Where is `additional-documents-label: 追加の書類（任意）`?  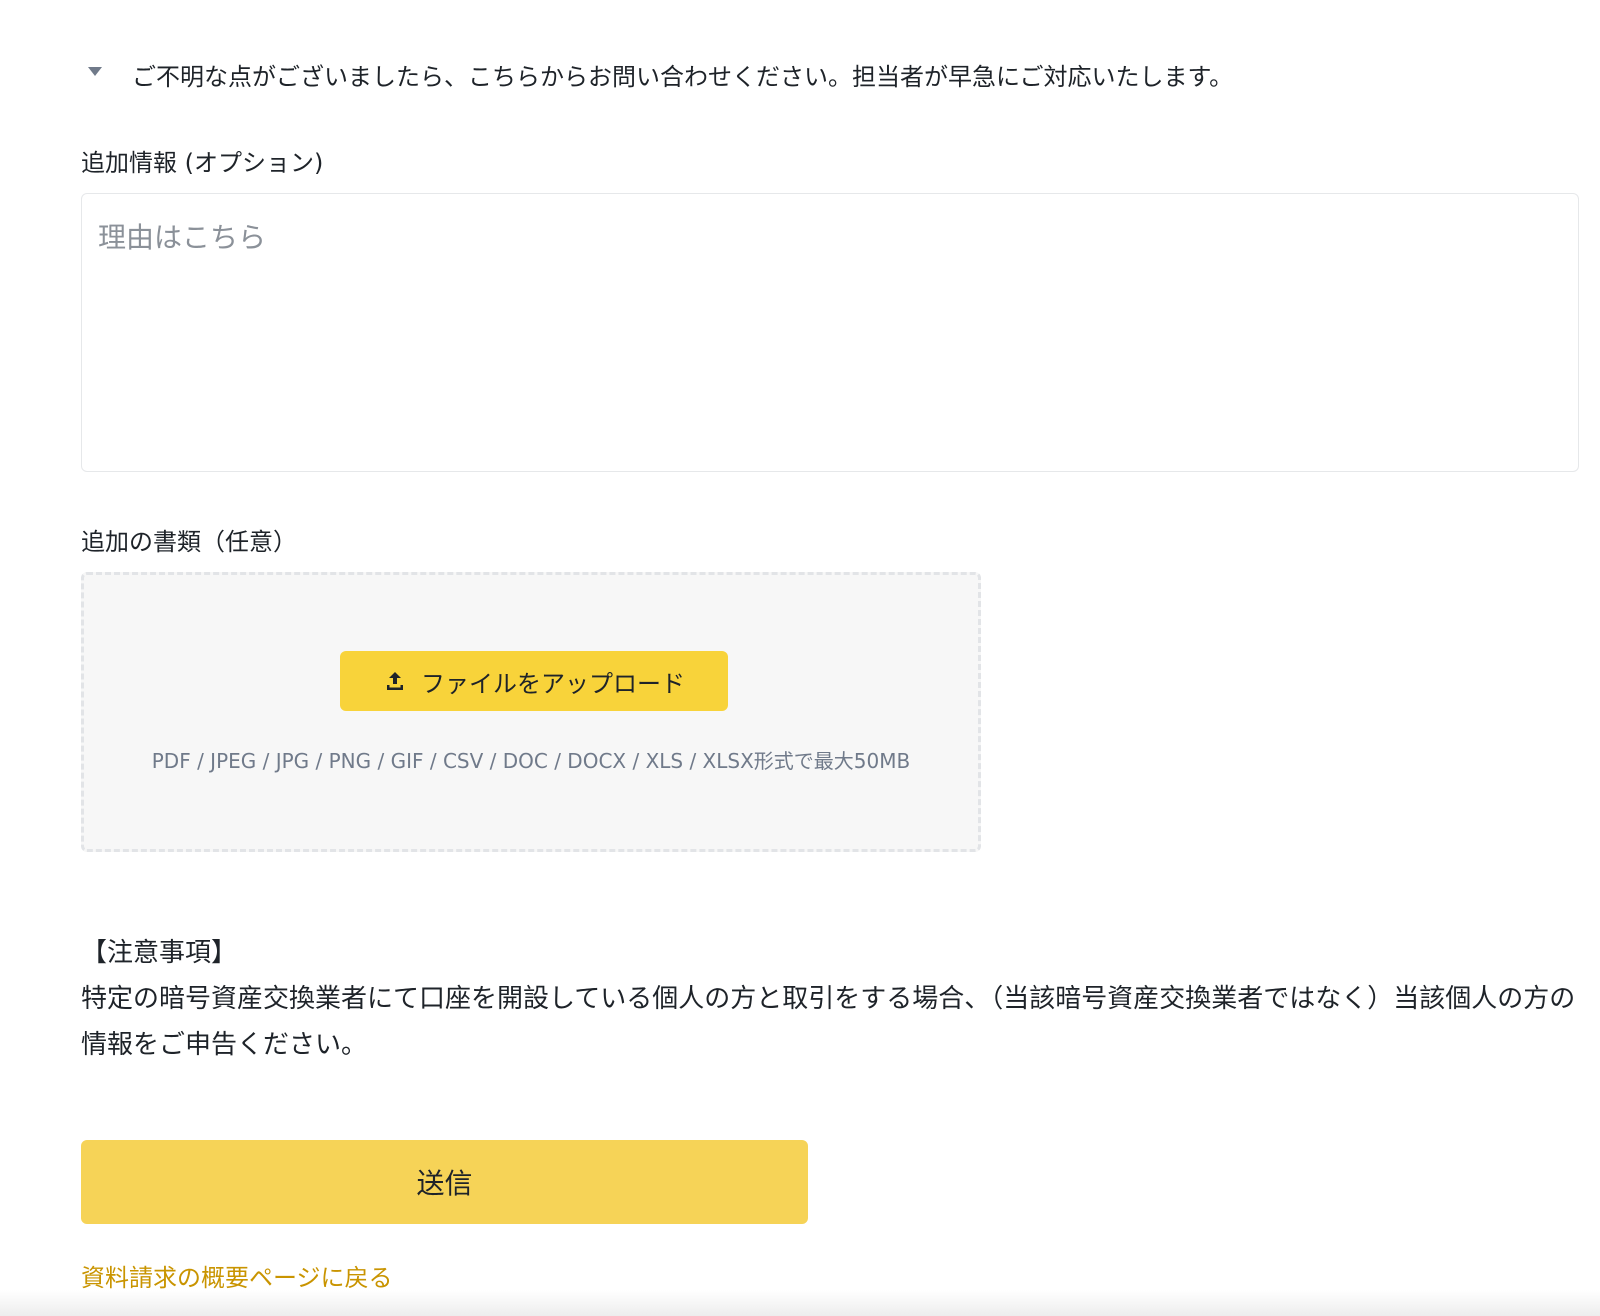 additional-documents-label: 追加の書類（任意） is located at coordinates (189, 542).